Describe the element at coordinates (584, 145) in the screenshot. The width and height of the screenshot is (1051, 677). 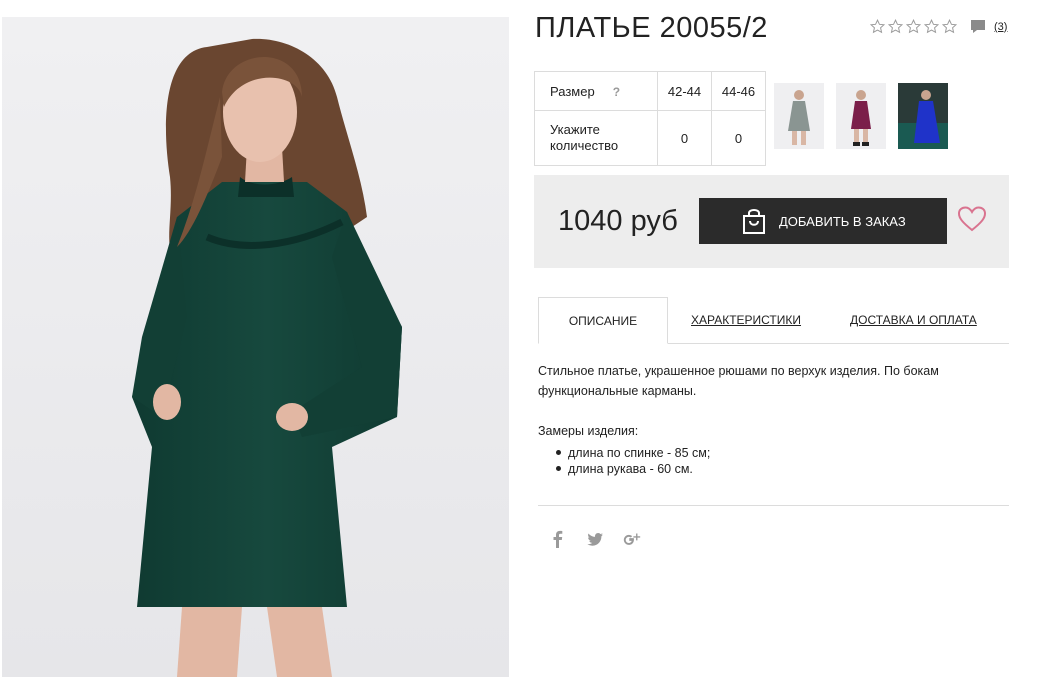
I see `quantity-label-line2: количество` at that location.